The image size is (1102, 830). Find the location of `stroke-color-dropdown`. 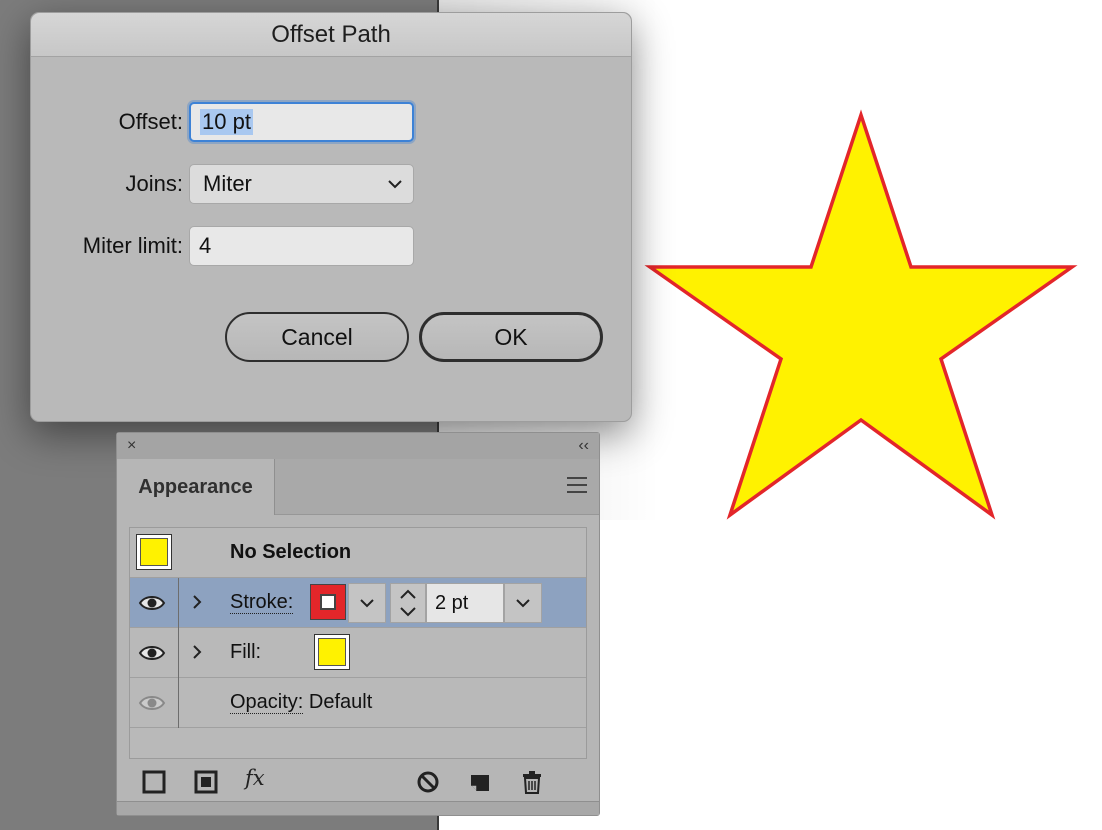

stroke-color-dropdown is located at coordinates (367, 603).